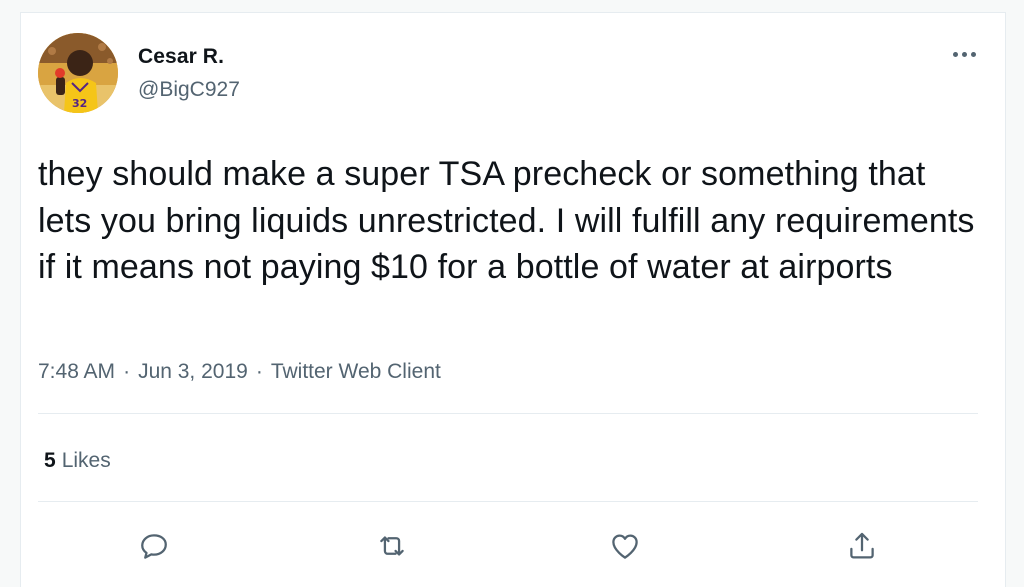 This screenshot has height=587, width=1024. I want to click on author-handle: @BigC927, so click(189, 90).